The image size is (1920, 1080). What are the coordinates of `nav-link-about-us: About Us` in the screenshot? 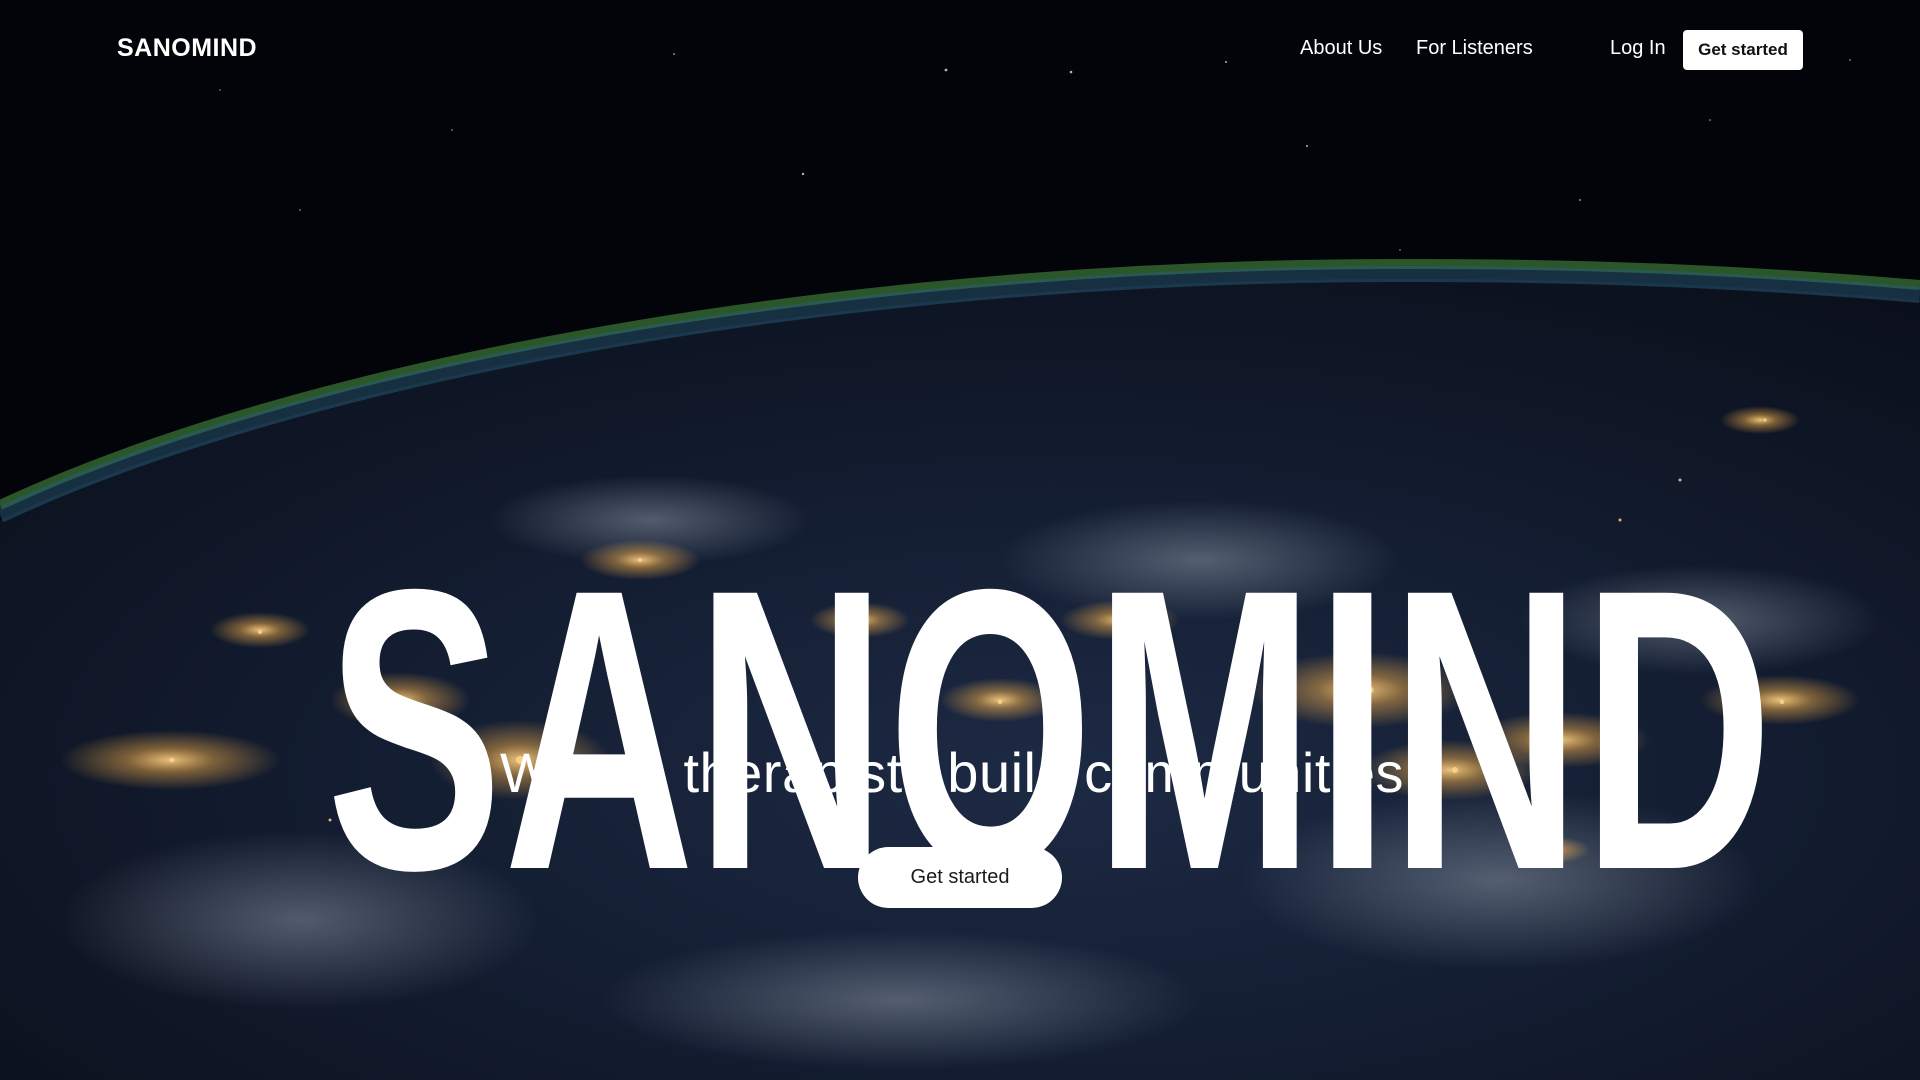 It's located at (1341, 48).